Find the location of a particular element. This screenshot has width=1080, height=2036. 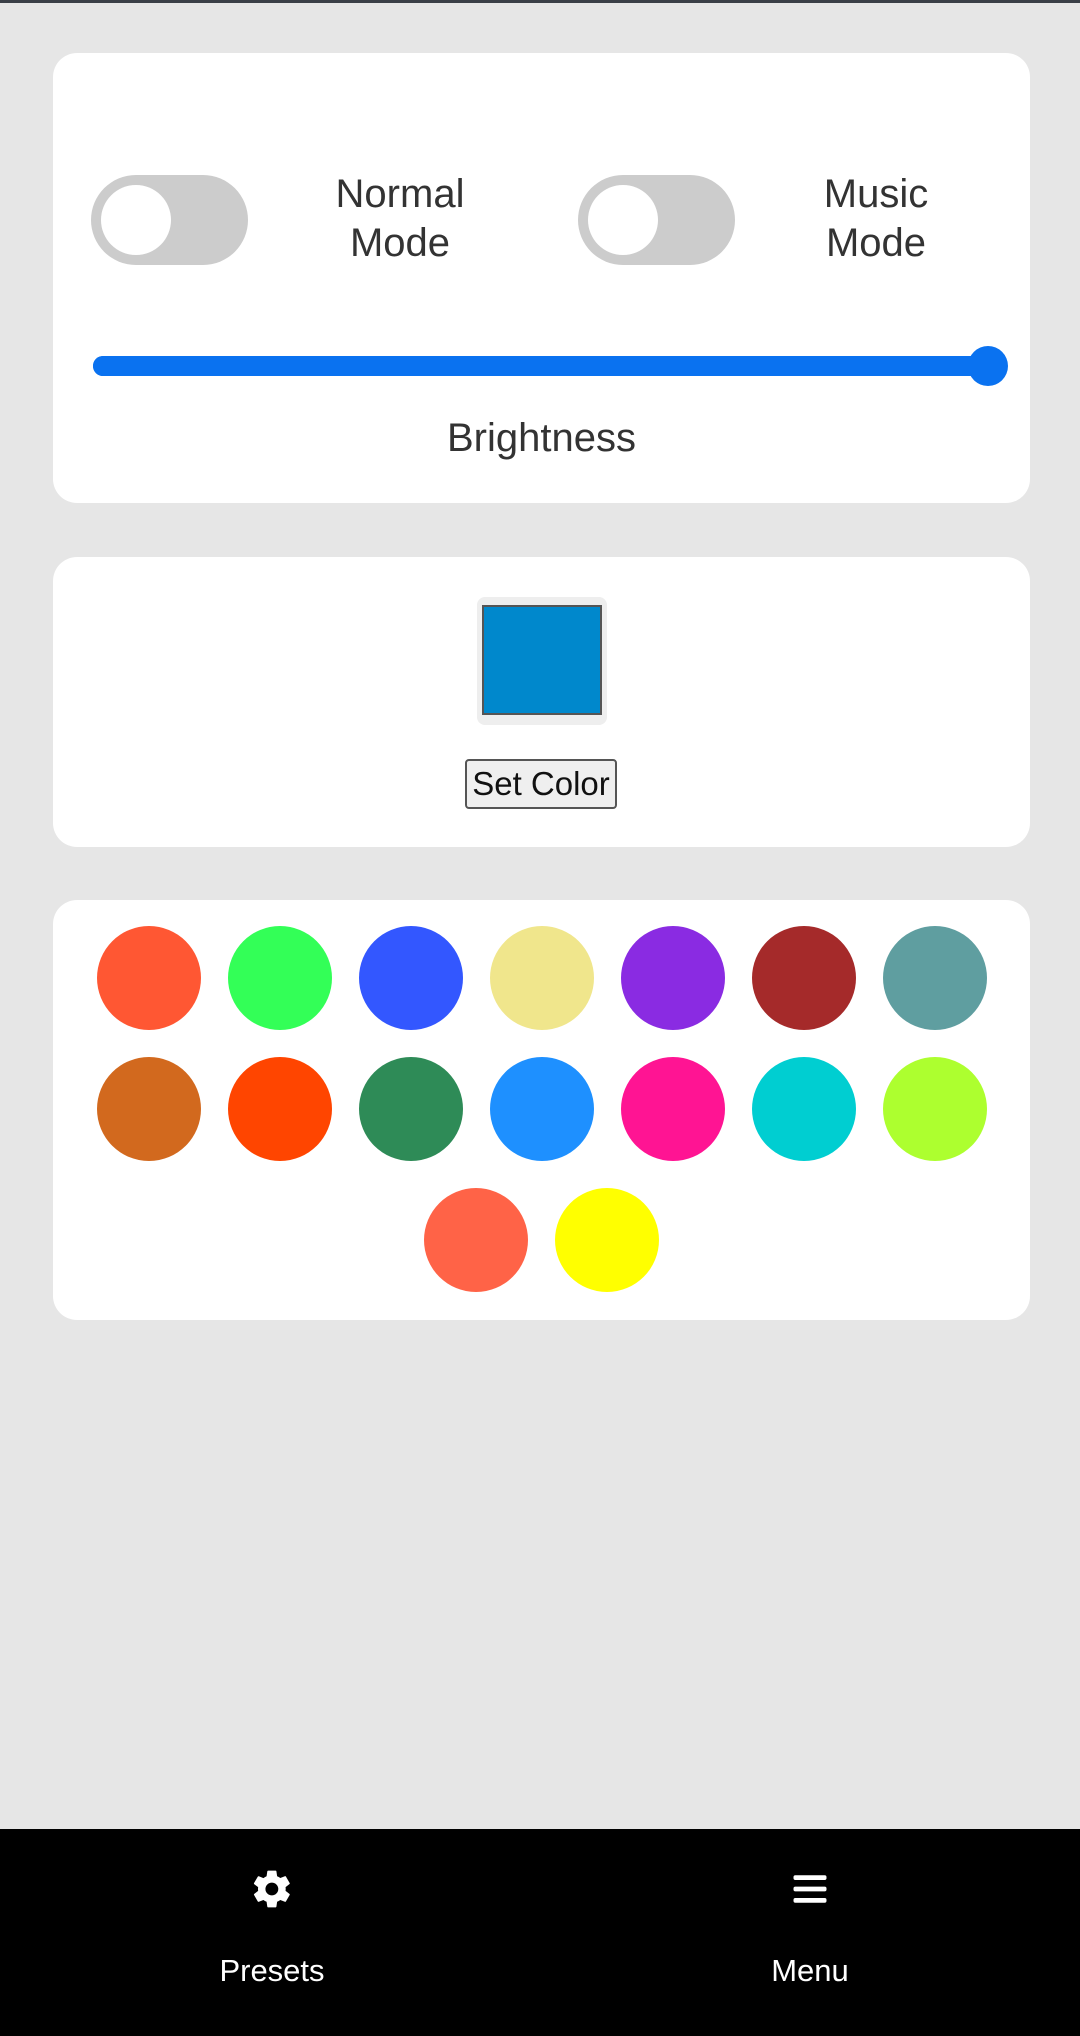

set-color-button: Set Color is located at coordinates (541, 784).